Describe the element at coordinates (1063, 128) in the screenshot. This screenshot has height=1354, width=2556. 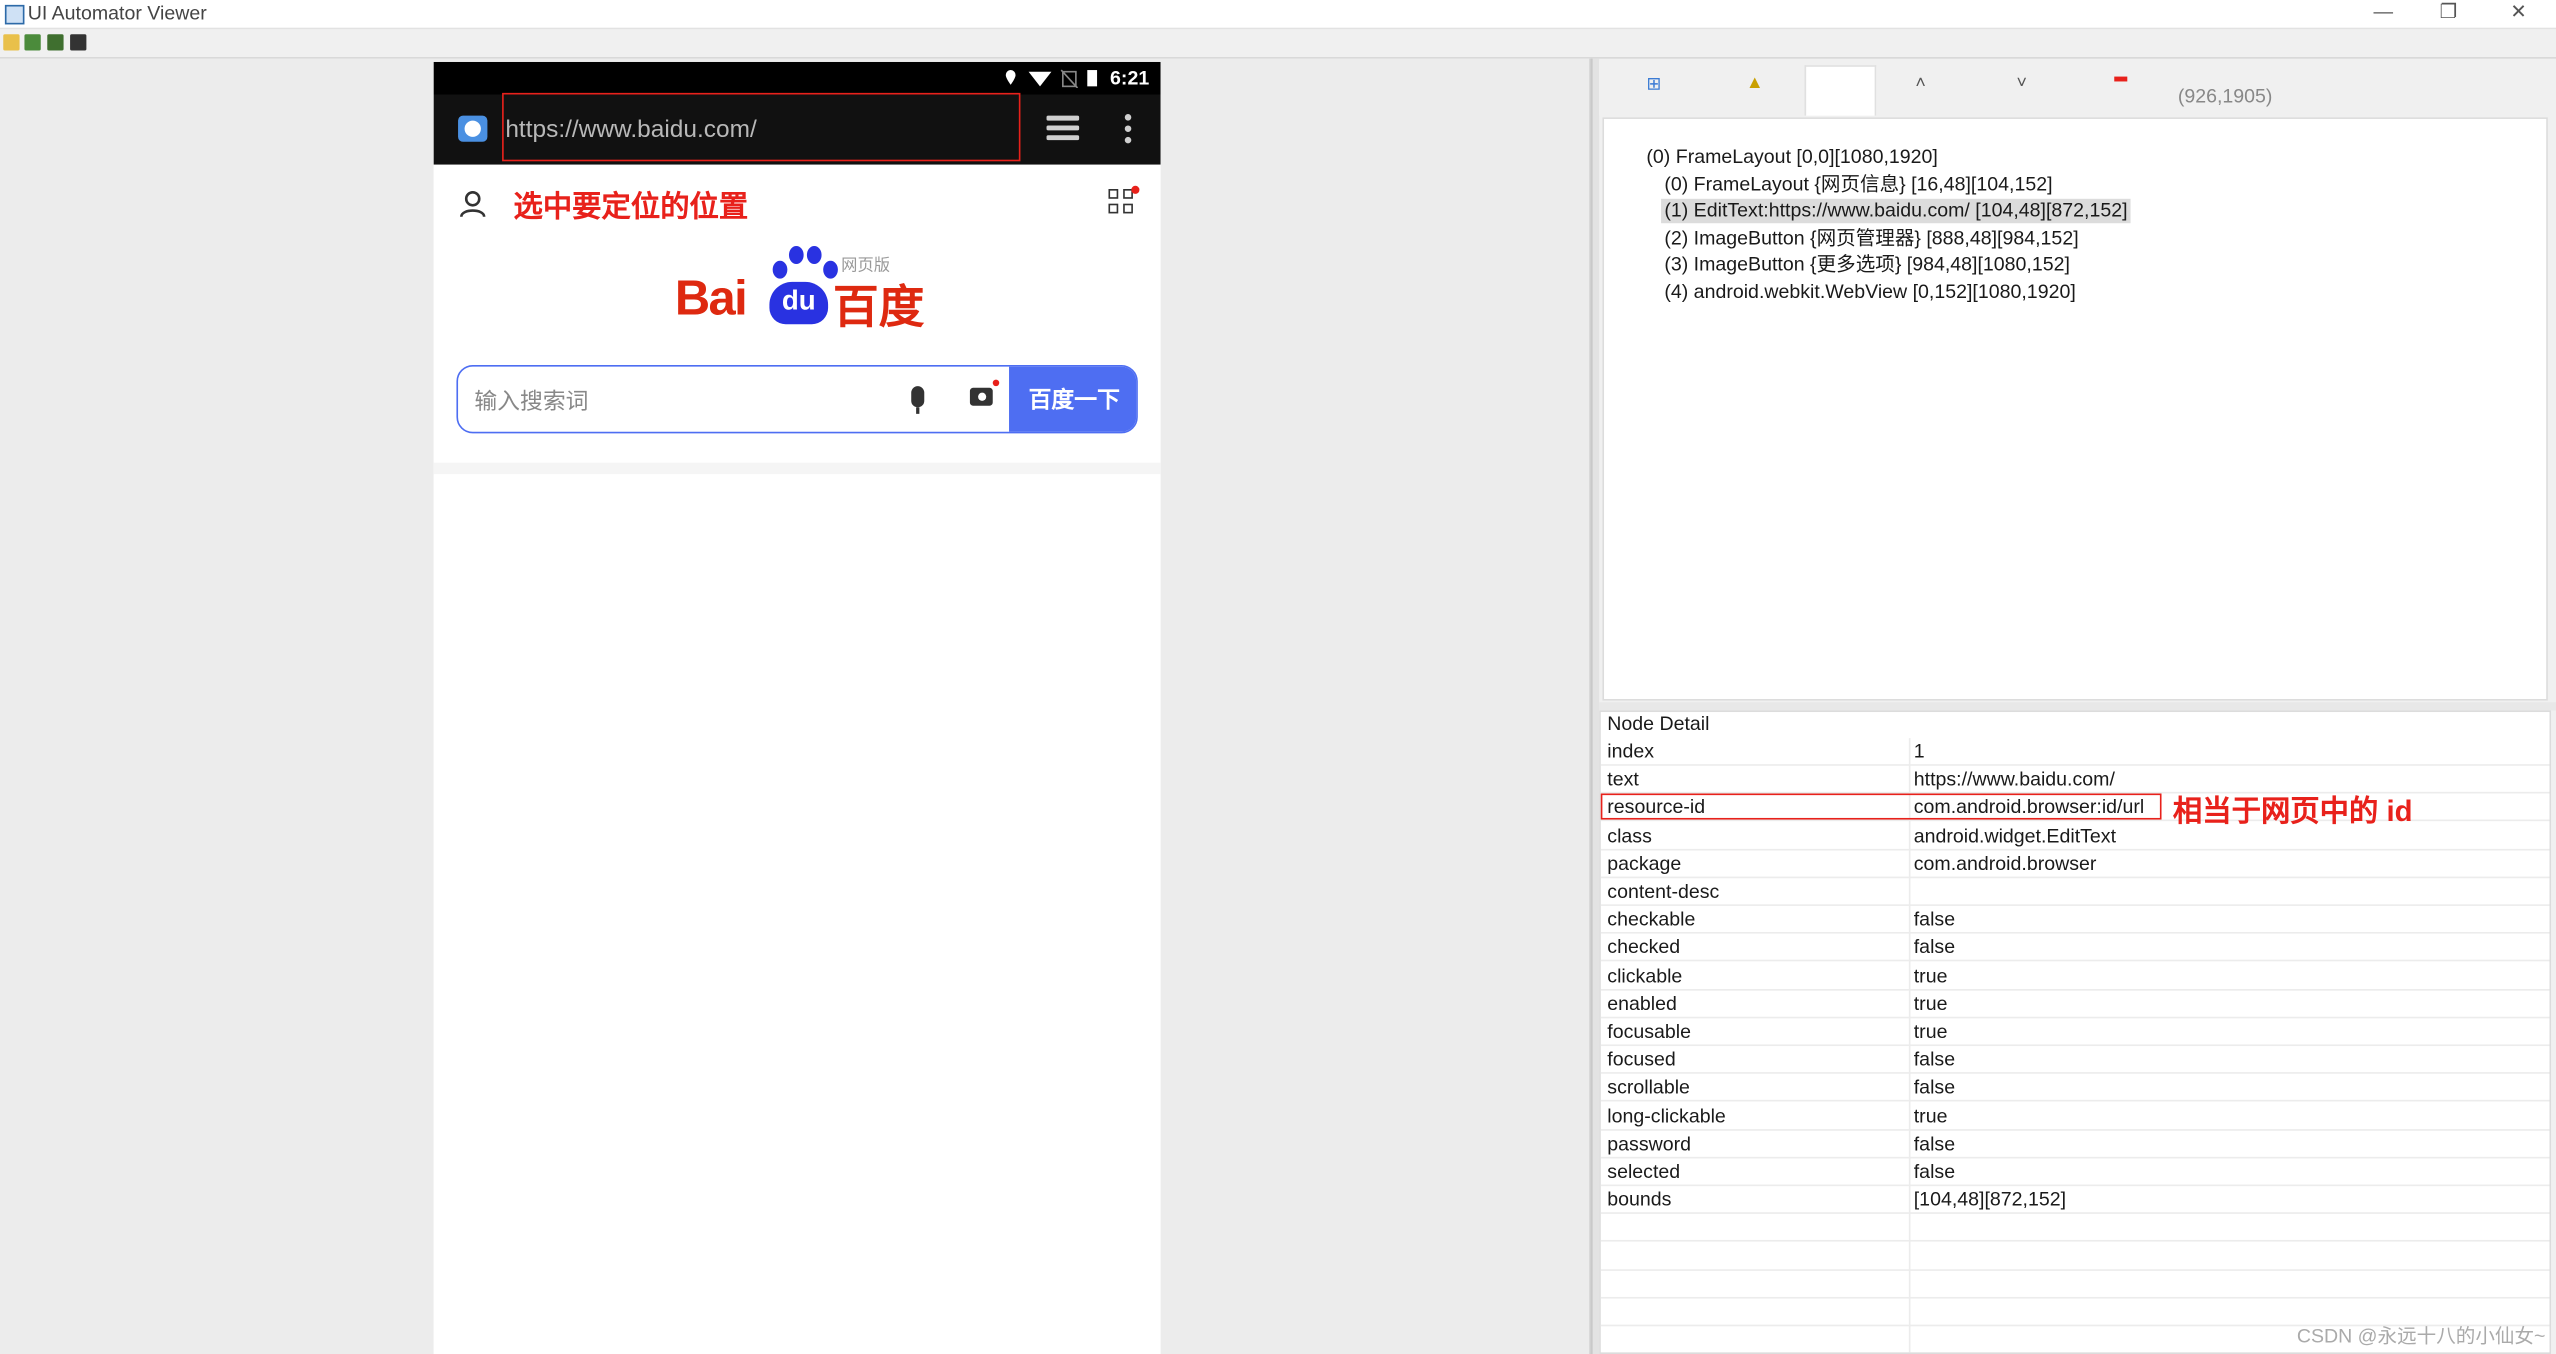
I see `tab-manager-icon` at that location.